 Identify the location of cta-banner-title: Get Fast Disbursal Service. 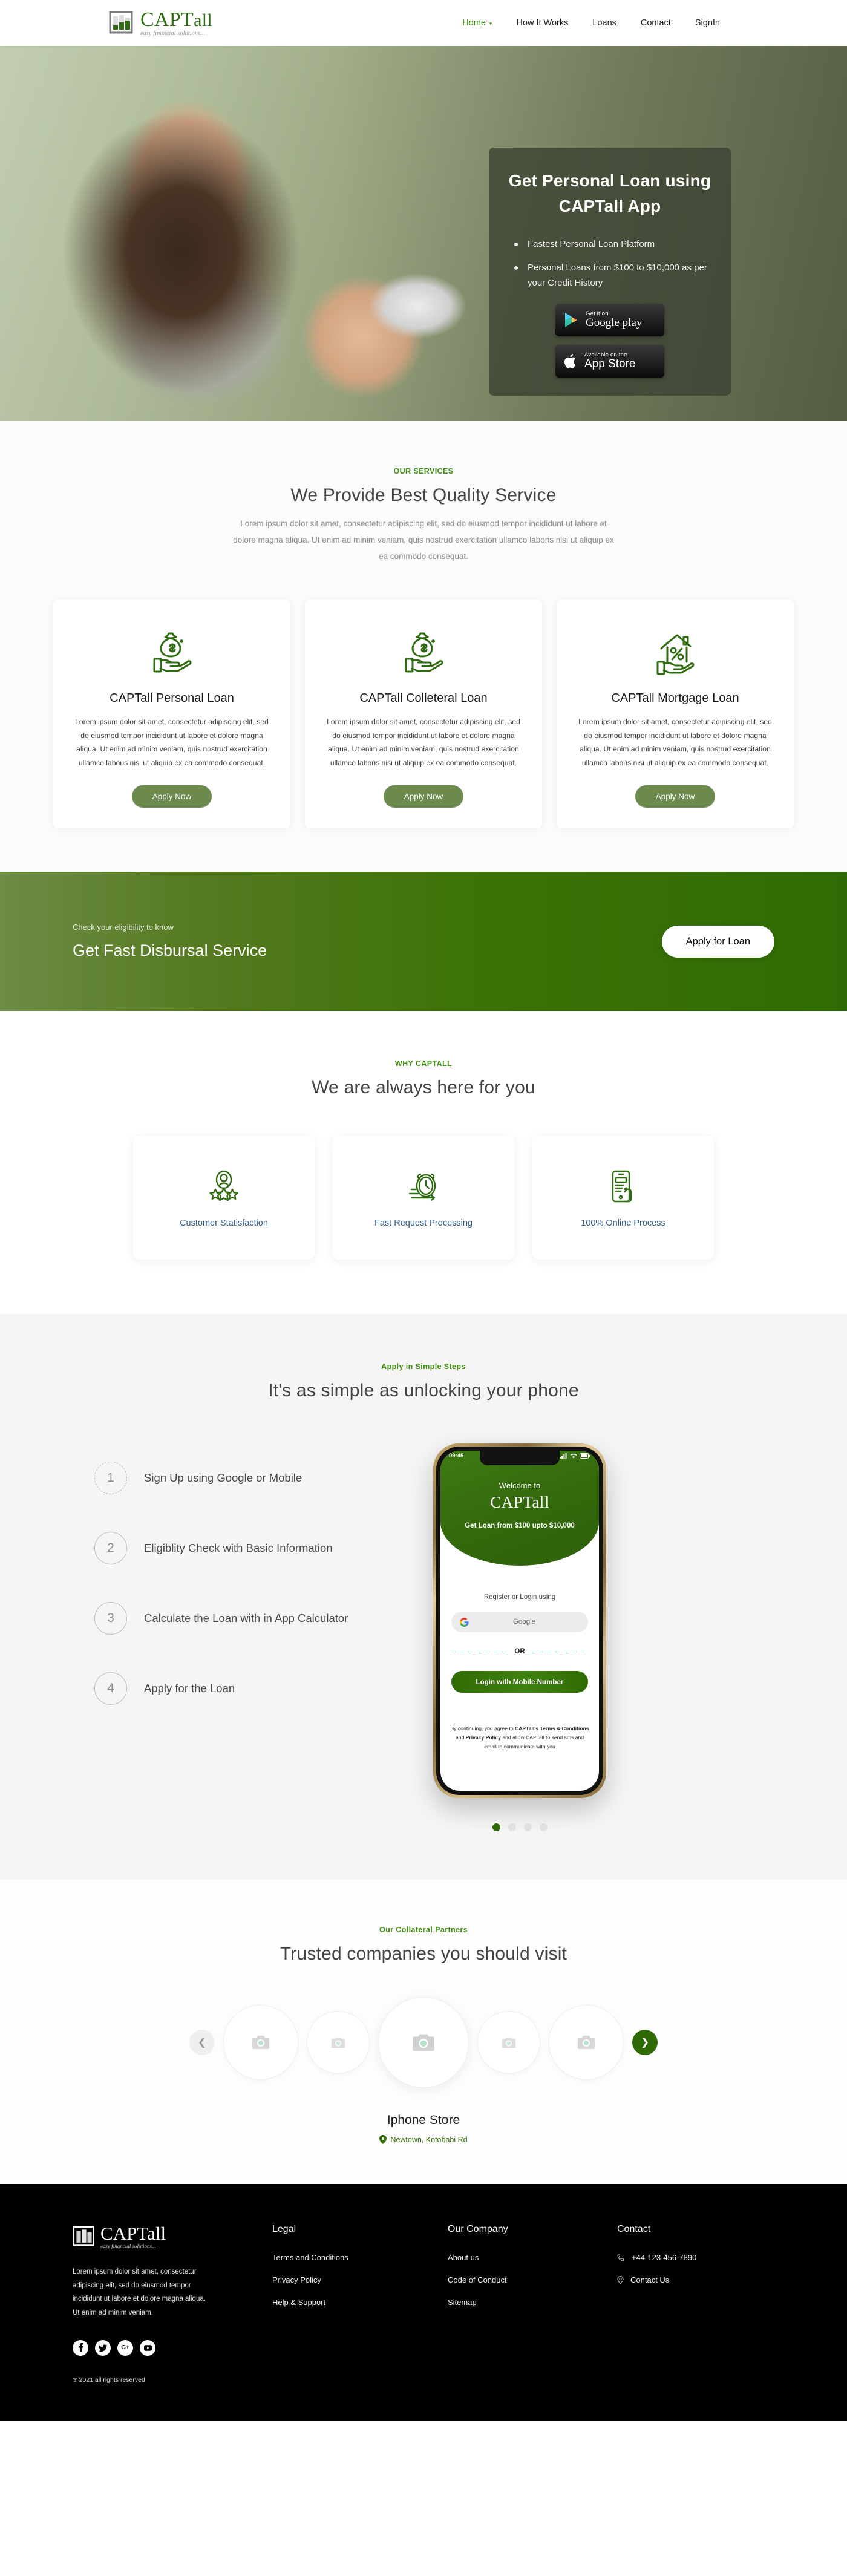
(170, 950).